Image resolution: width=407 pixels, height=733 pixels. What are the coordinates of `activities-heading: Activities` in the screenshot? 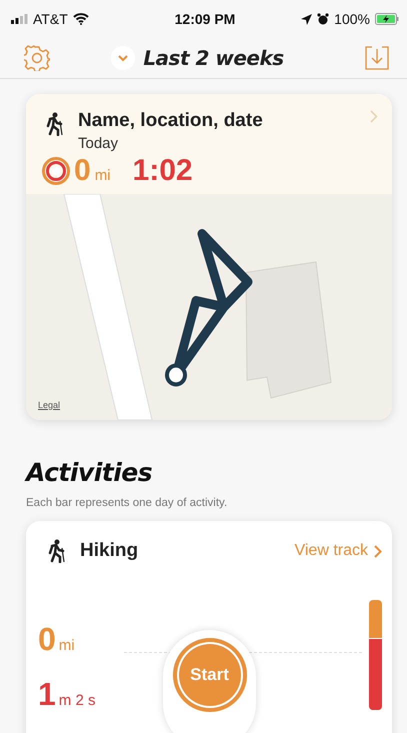 It's located at (90, 472).